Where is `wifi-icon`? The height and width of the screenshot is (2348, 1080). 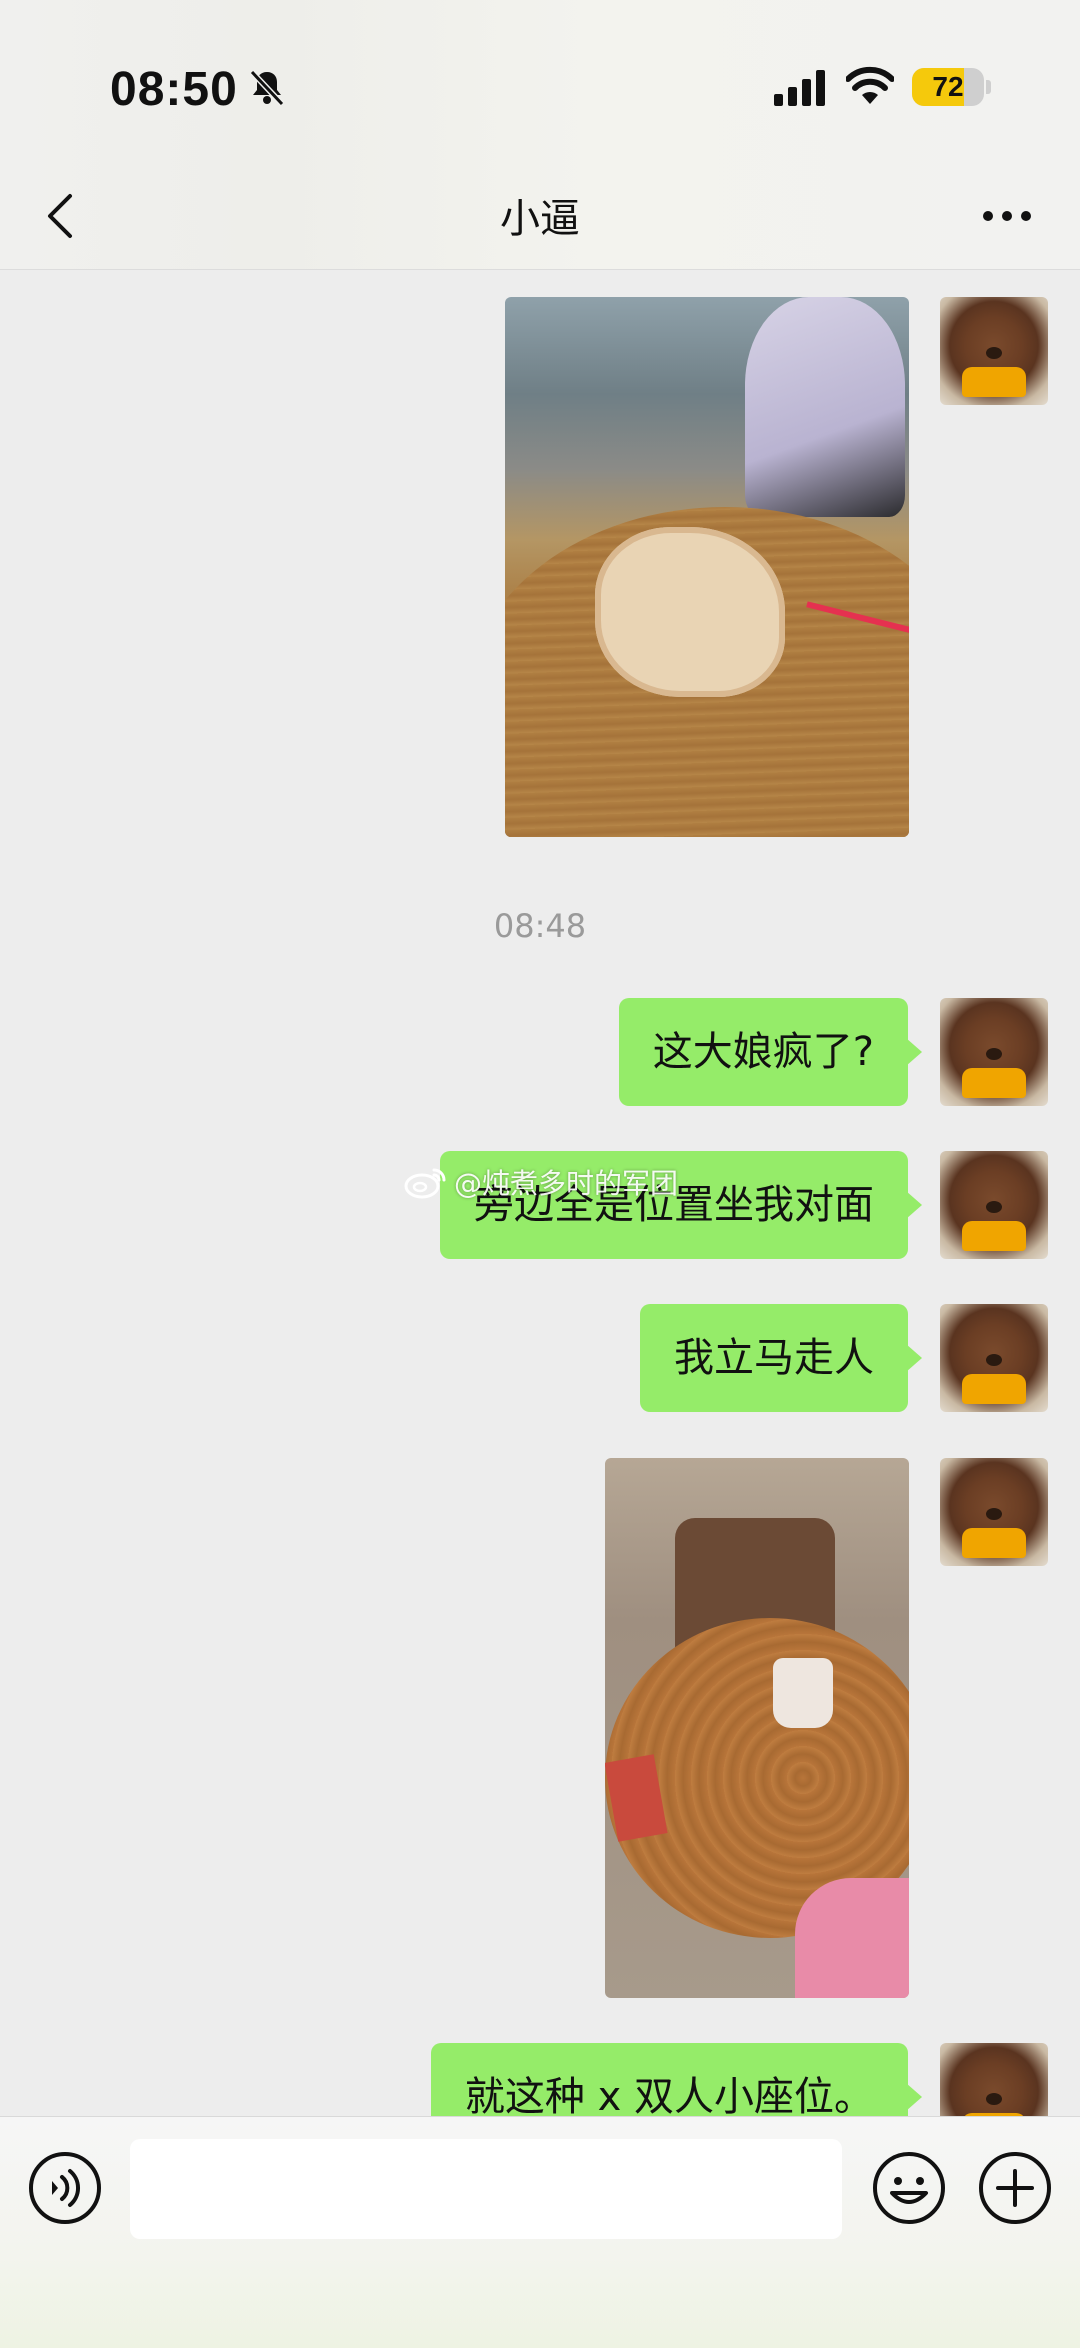
wifi-icon is located at coordinates (870, 85).